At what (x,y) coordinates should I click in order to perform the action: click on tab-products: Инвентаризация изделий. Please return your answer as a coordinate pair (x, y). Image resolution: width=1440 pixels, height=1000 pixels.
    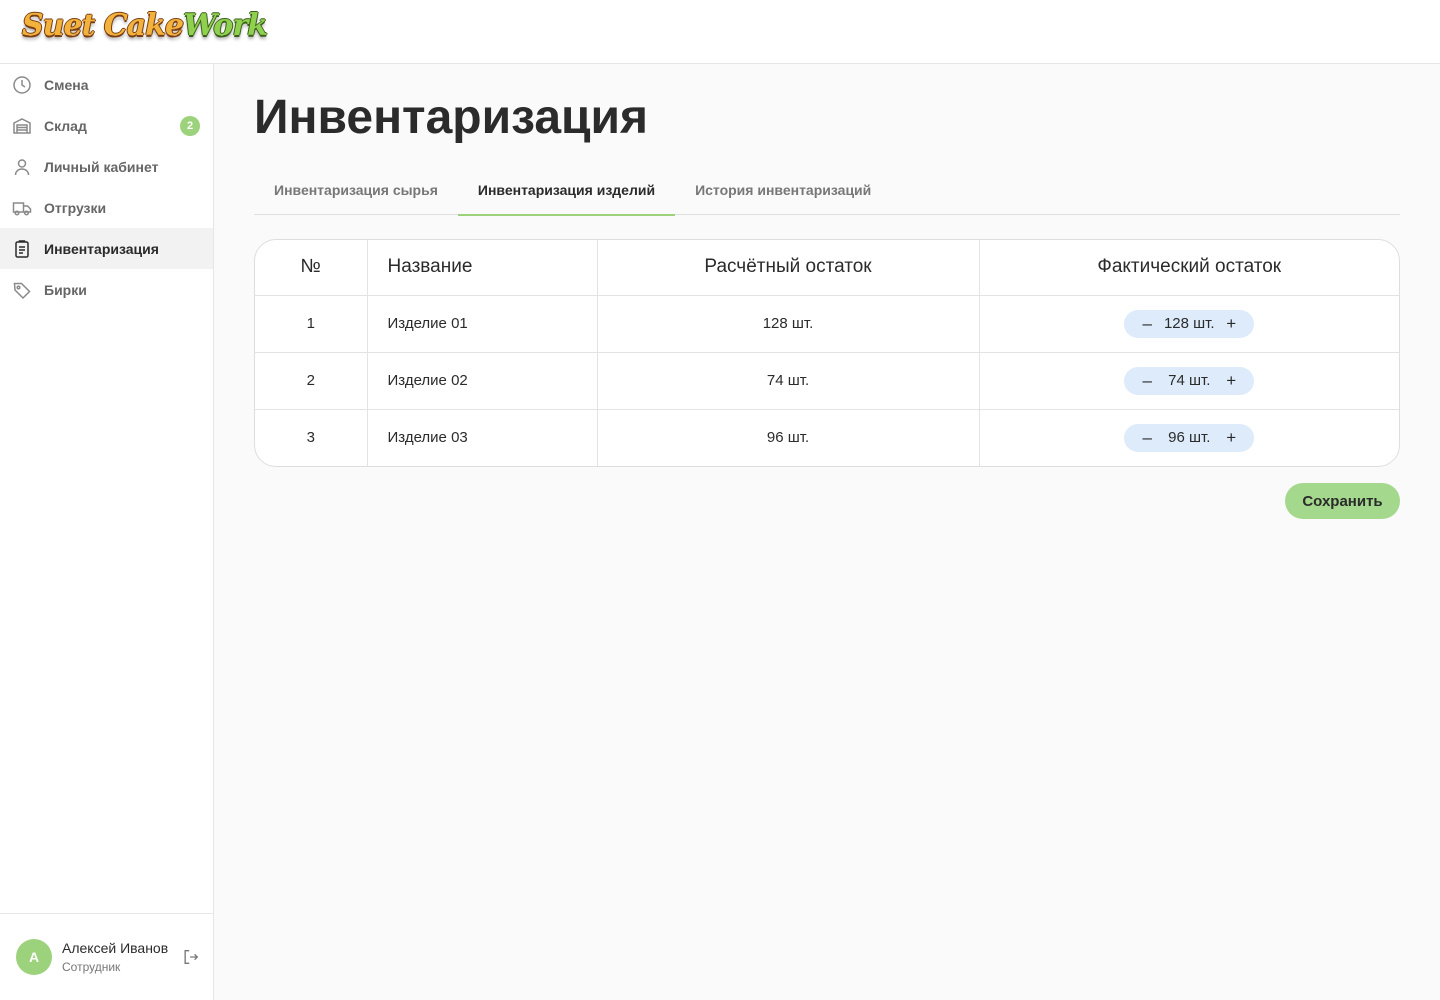
    Looking at the image, I should click on (566, 194).